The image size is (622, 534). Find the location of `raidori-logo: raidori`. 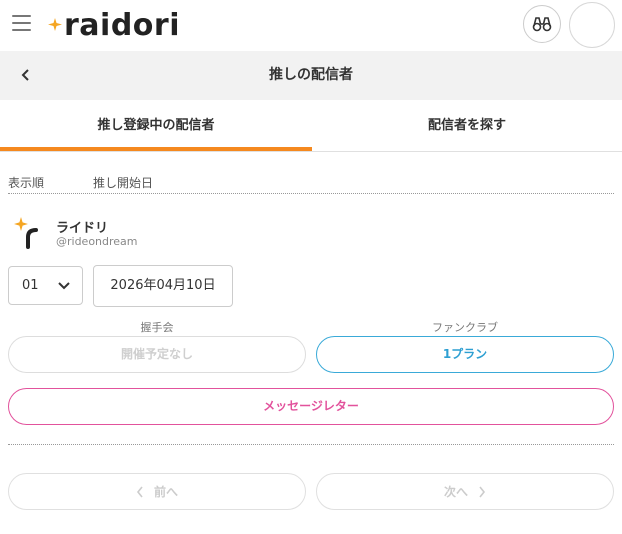

raidori-logo: raidori is located at coordinates (113, 26).